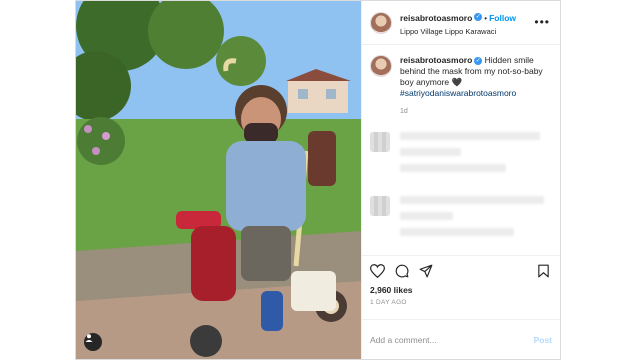 This screenshot has height=360, width=640. Describe the element at coordinates (452, 339) in the screenshot. I see `comment-input` at that location.